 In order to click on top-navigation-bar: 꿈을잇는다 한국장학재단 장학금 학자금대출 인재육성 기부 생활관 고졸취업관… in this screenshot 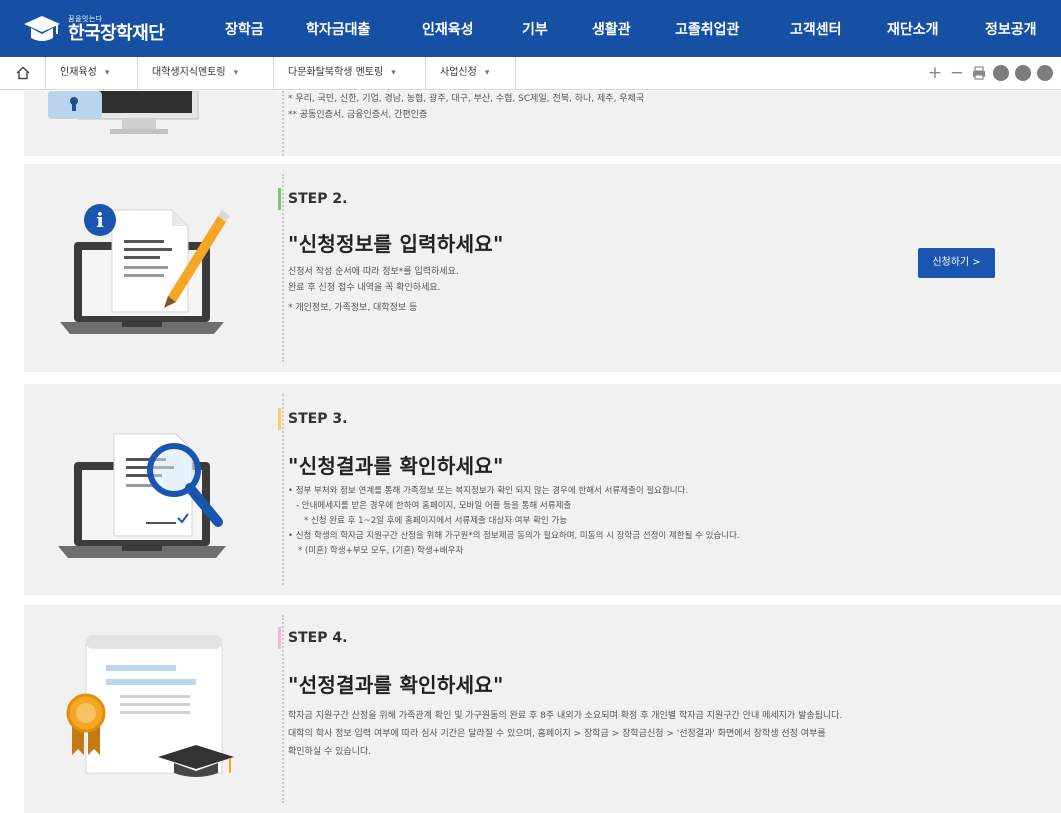, I will do `click(530, 28)`.